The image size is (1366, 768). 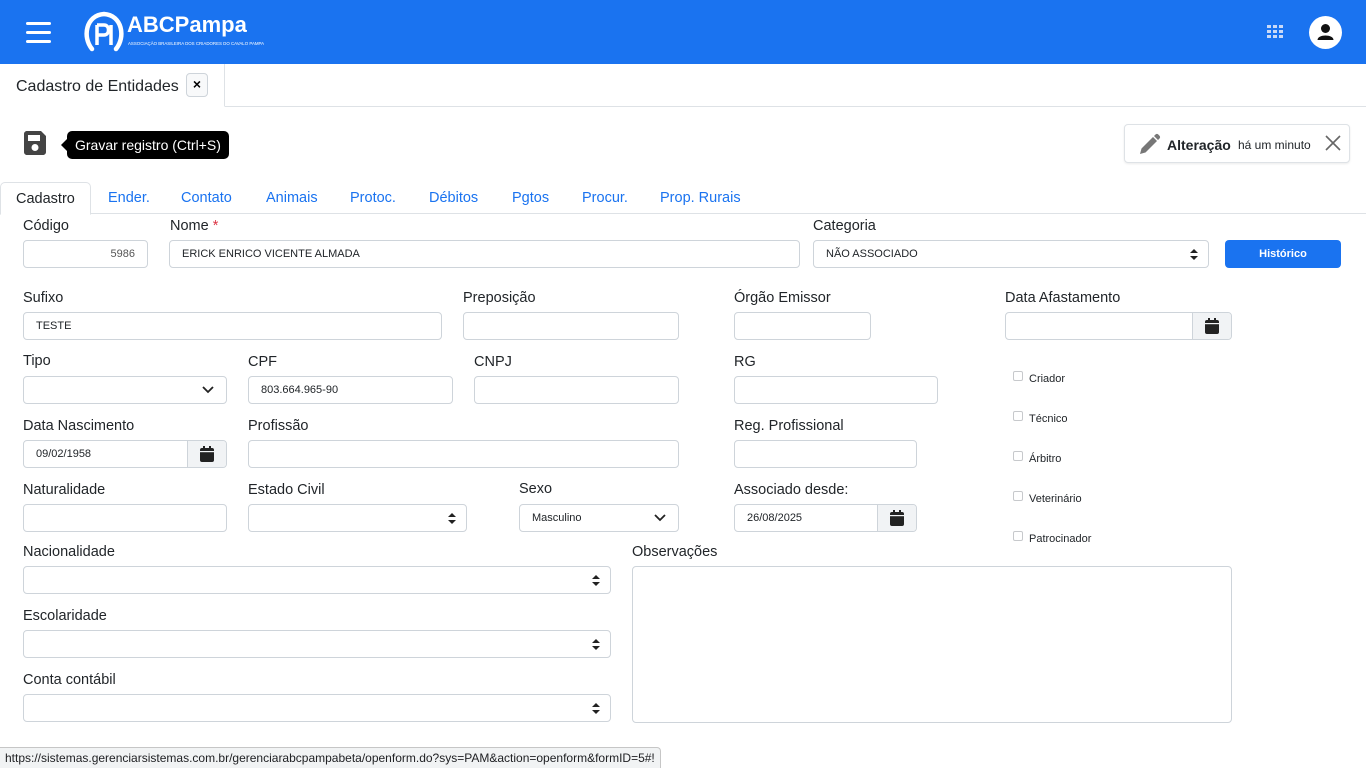 What do you see at coordinates (317, 580) in the screenshot?
I see `nacionalidade-select` at bounding box center [317, 580].